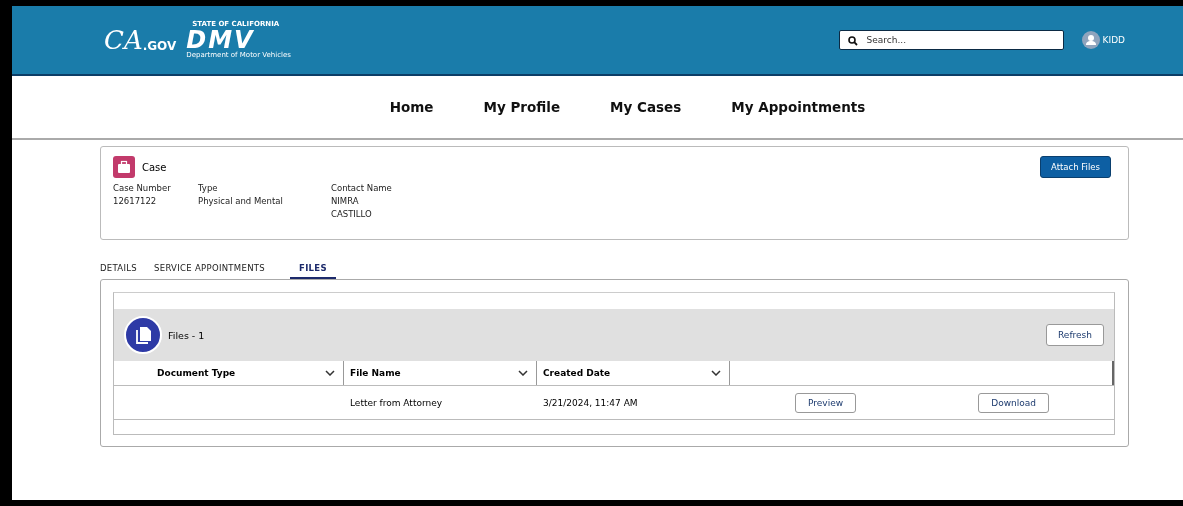 The width and height of the screenshot is (1183, 506). What do you see at coordinates (229, 373) in the screenshot?
I see `column-header: Document Type` at bounding box center [229, 373].